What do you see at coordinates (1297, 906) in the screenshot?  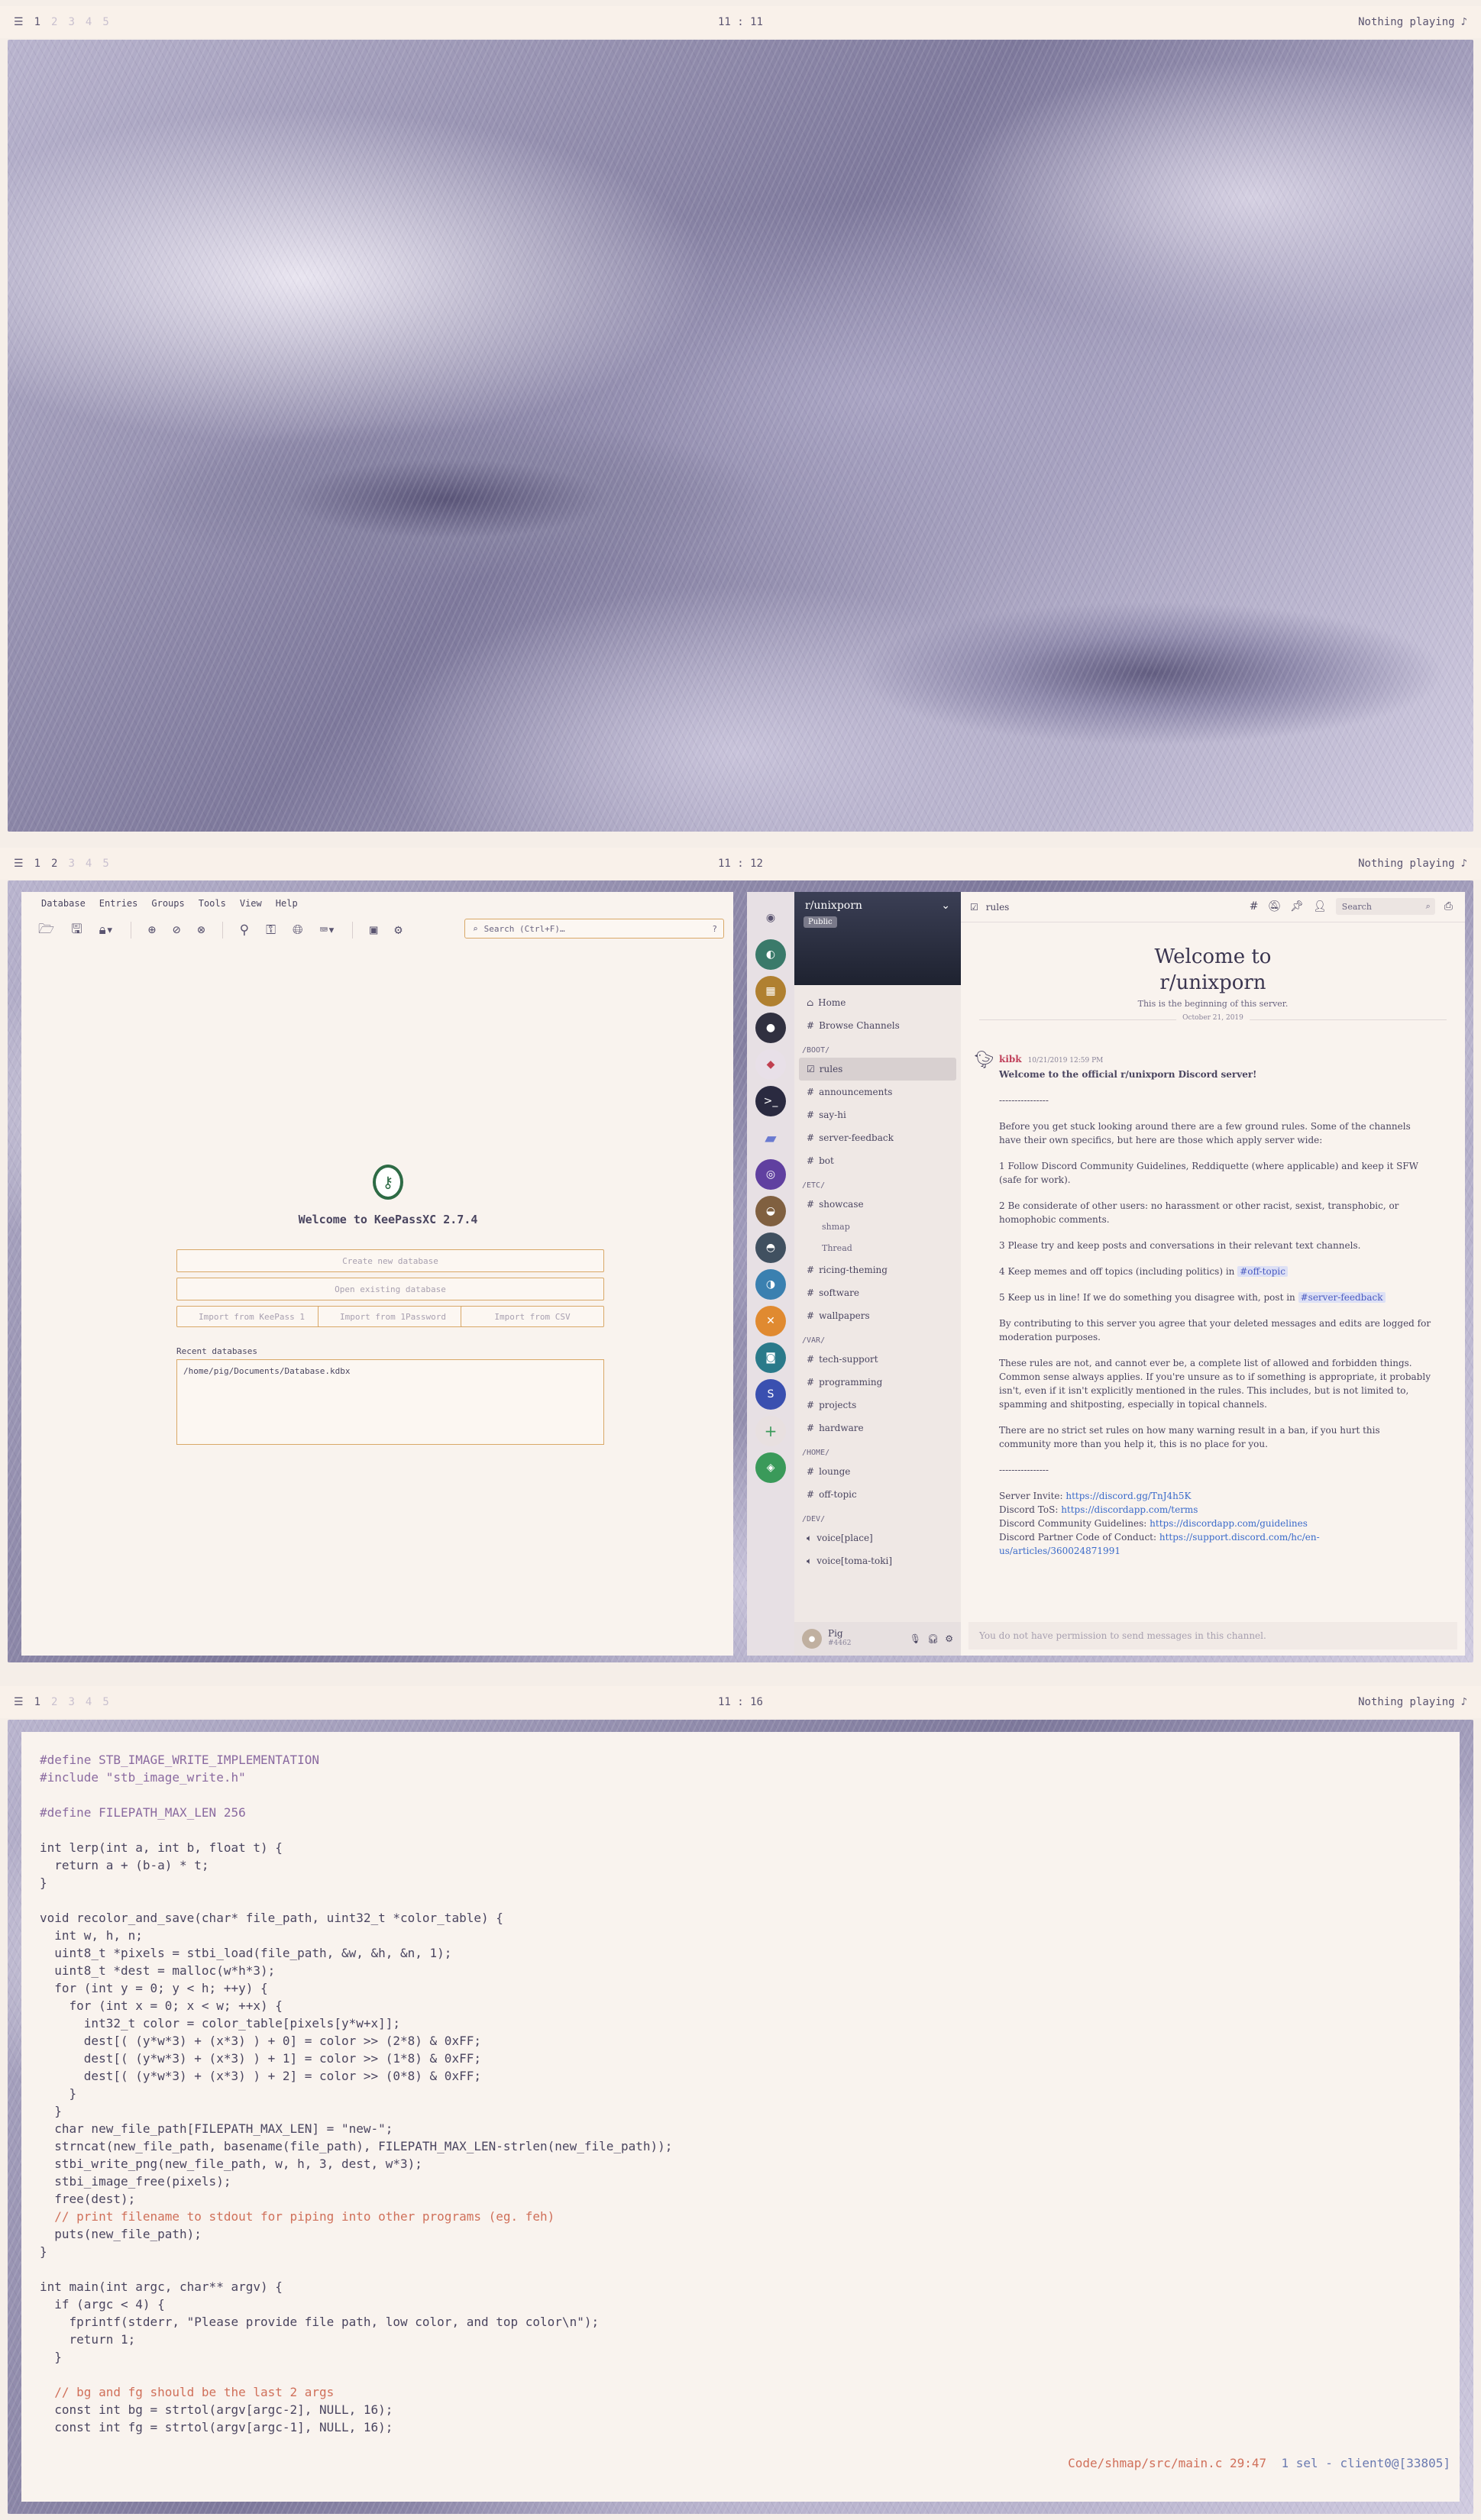 I see `pin-icon: 📌︎` at bounding box center [1297, 906].